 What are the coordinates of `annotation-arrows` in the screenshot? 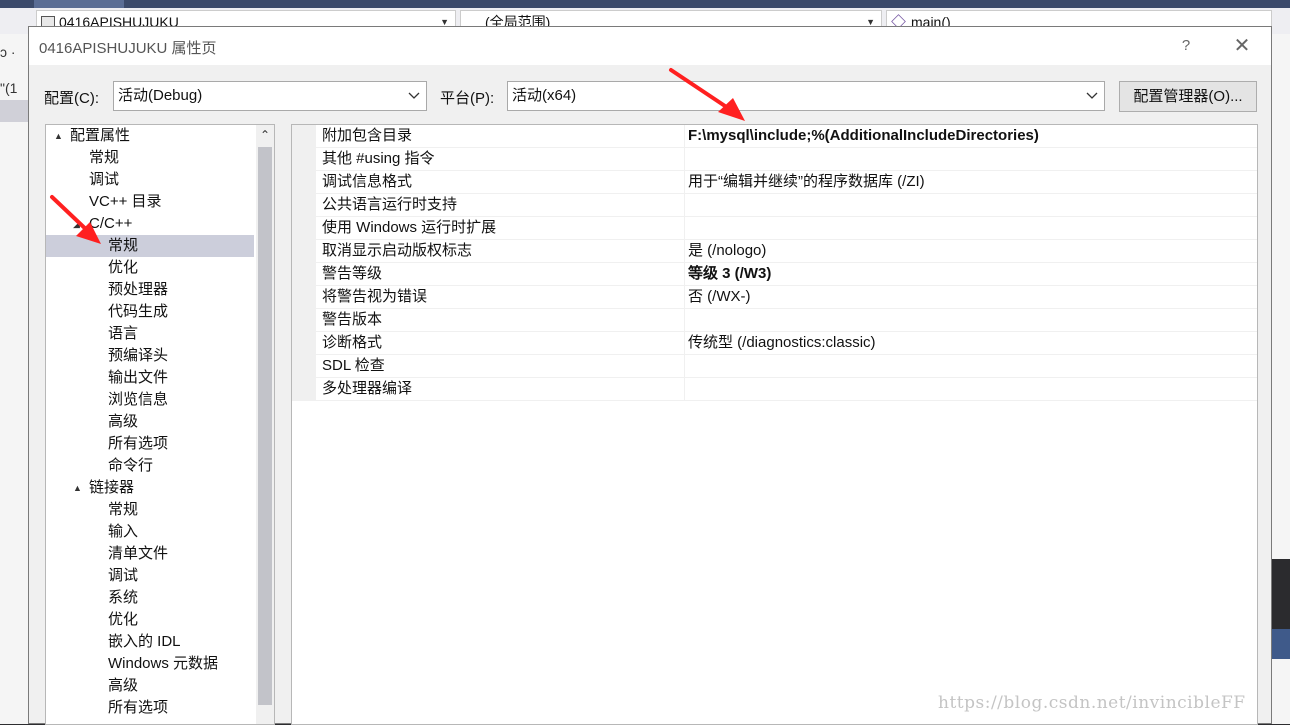 It's located at (397, 156).